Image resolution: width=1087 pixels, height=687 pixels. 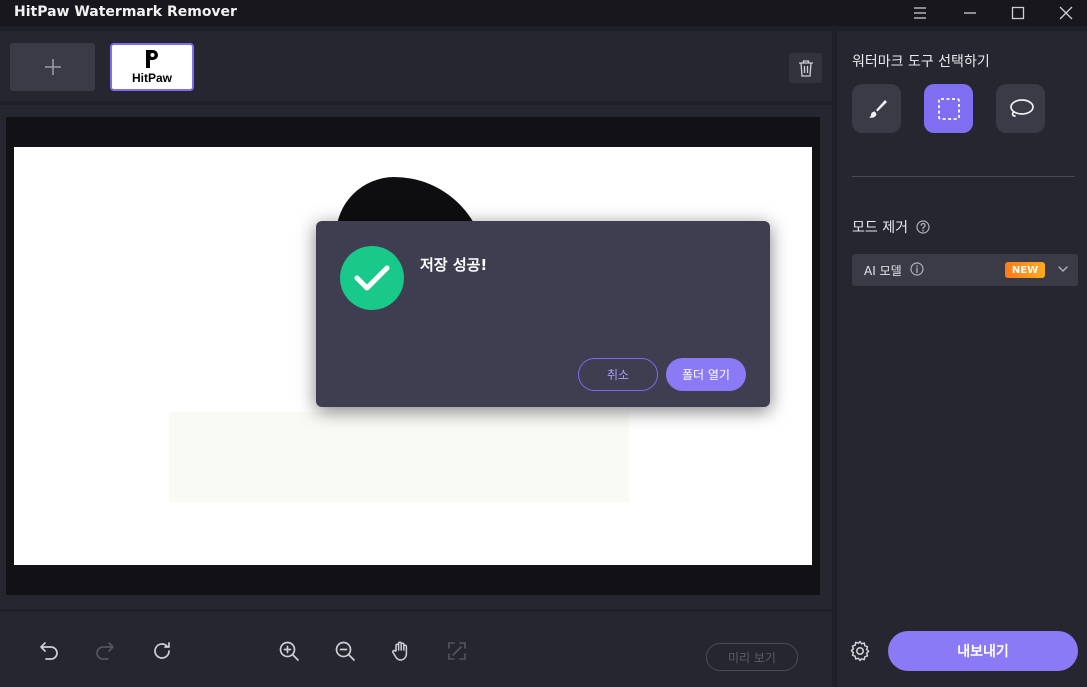 I want to click on add-image-button, so click(x=52, y=67).